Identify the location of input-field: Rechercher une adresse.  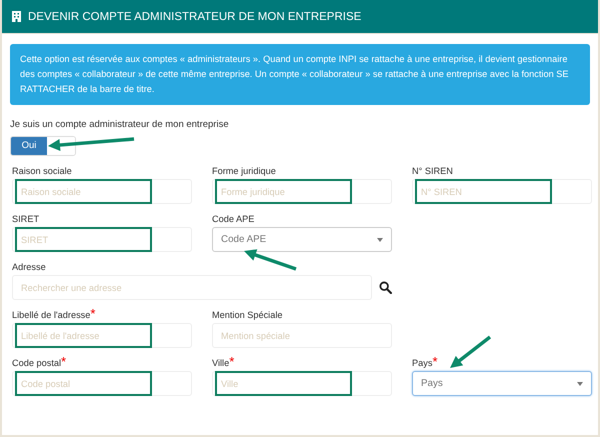
(192, 287).